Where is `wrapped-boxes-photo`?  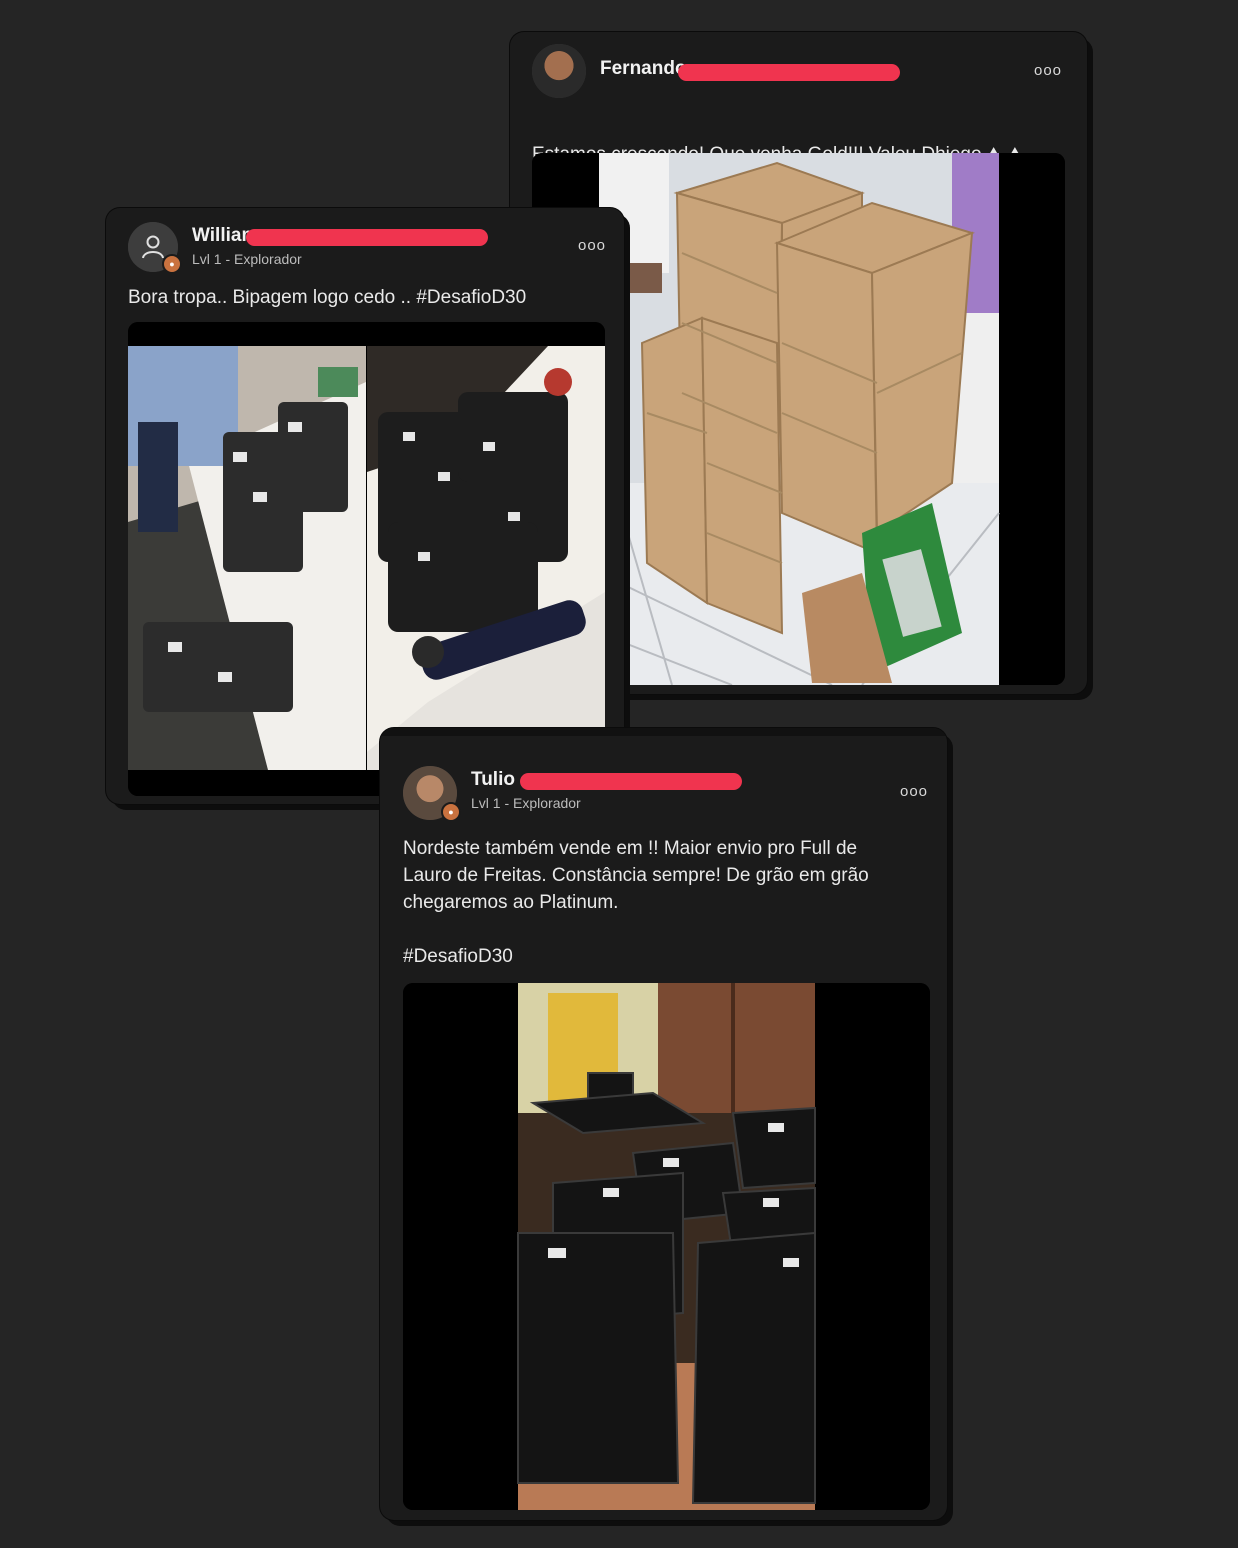
wrapped-boxes-photo is located at coordinates (666, 1246).